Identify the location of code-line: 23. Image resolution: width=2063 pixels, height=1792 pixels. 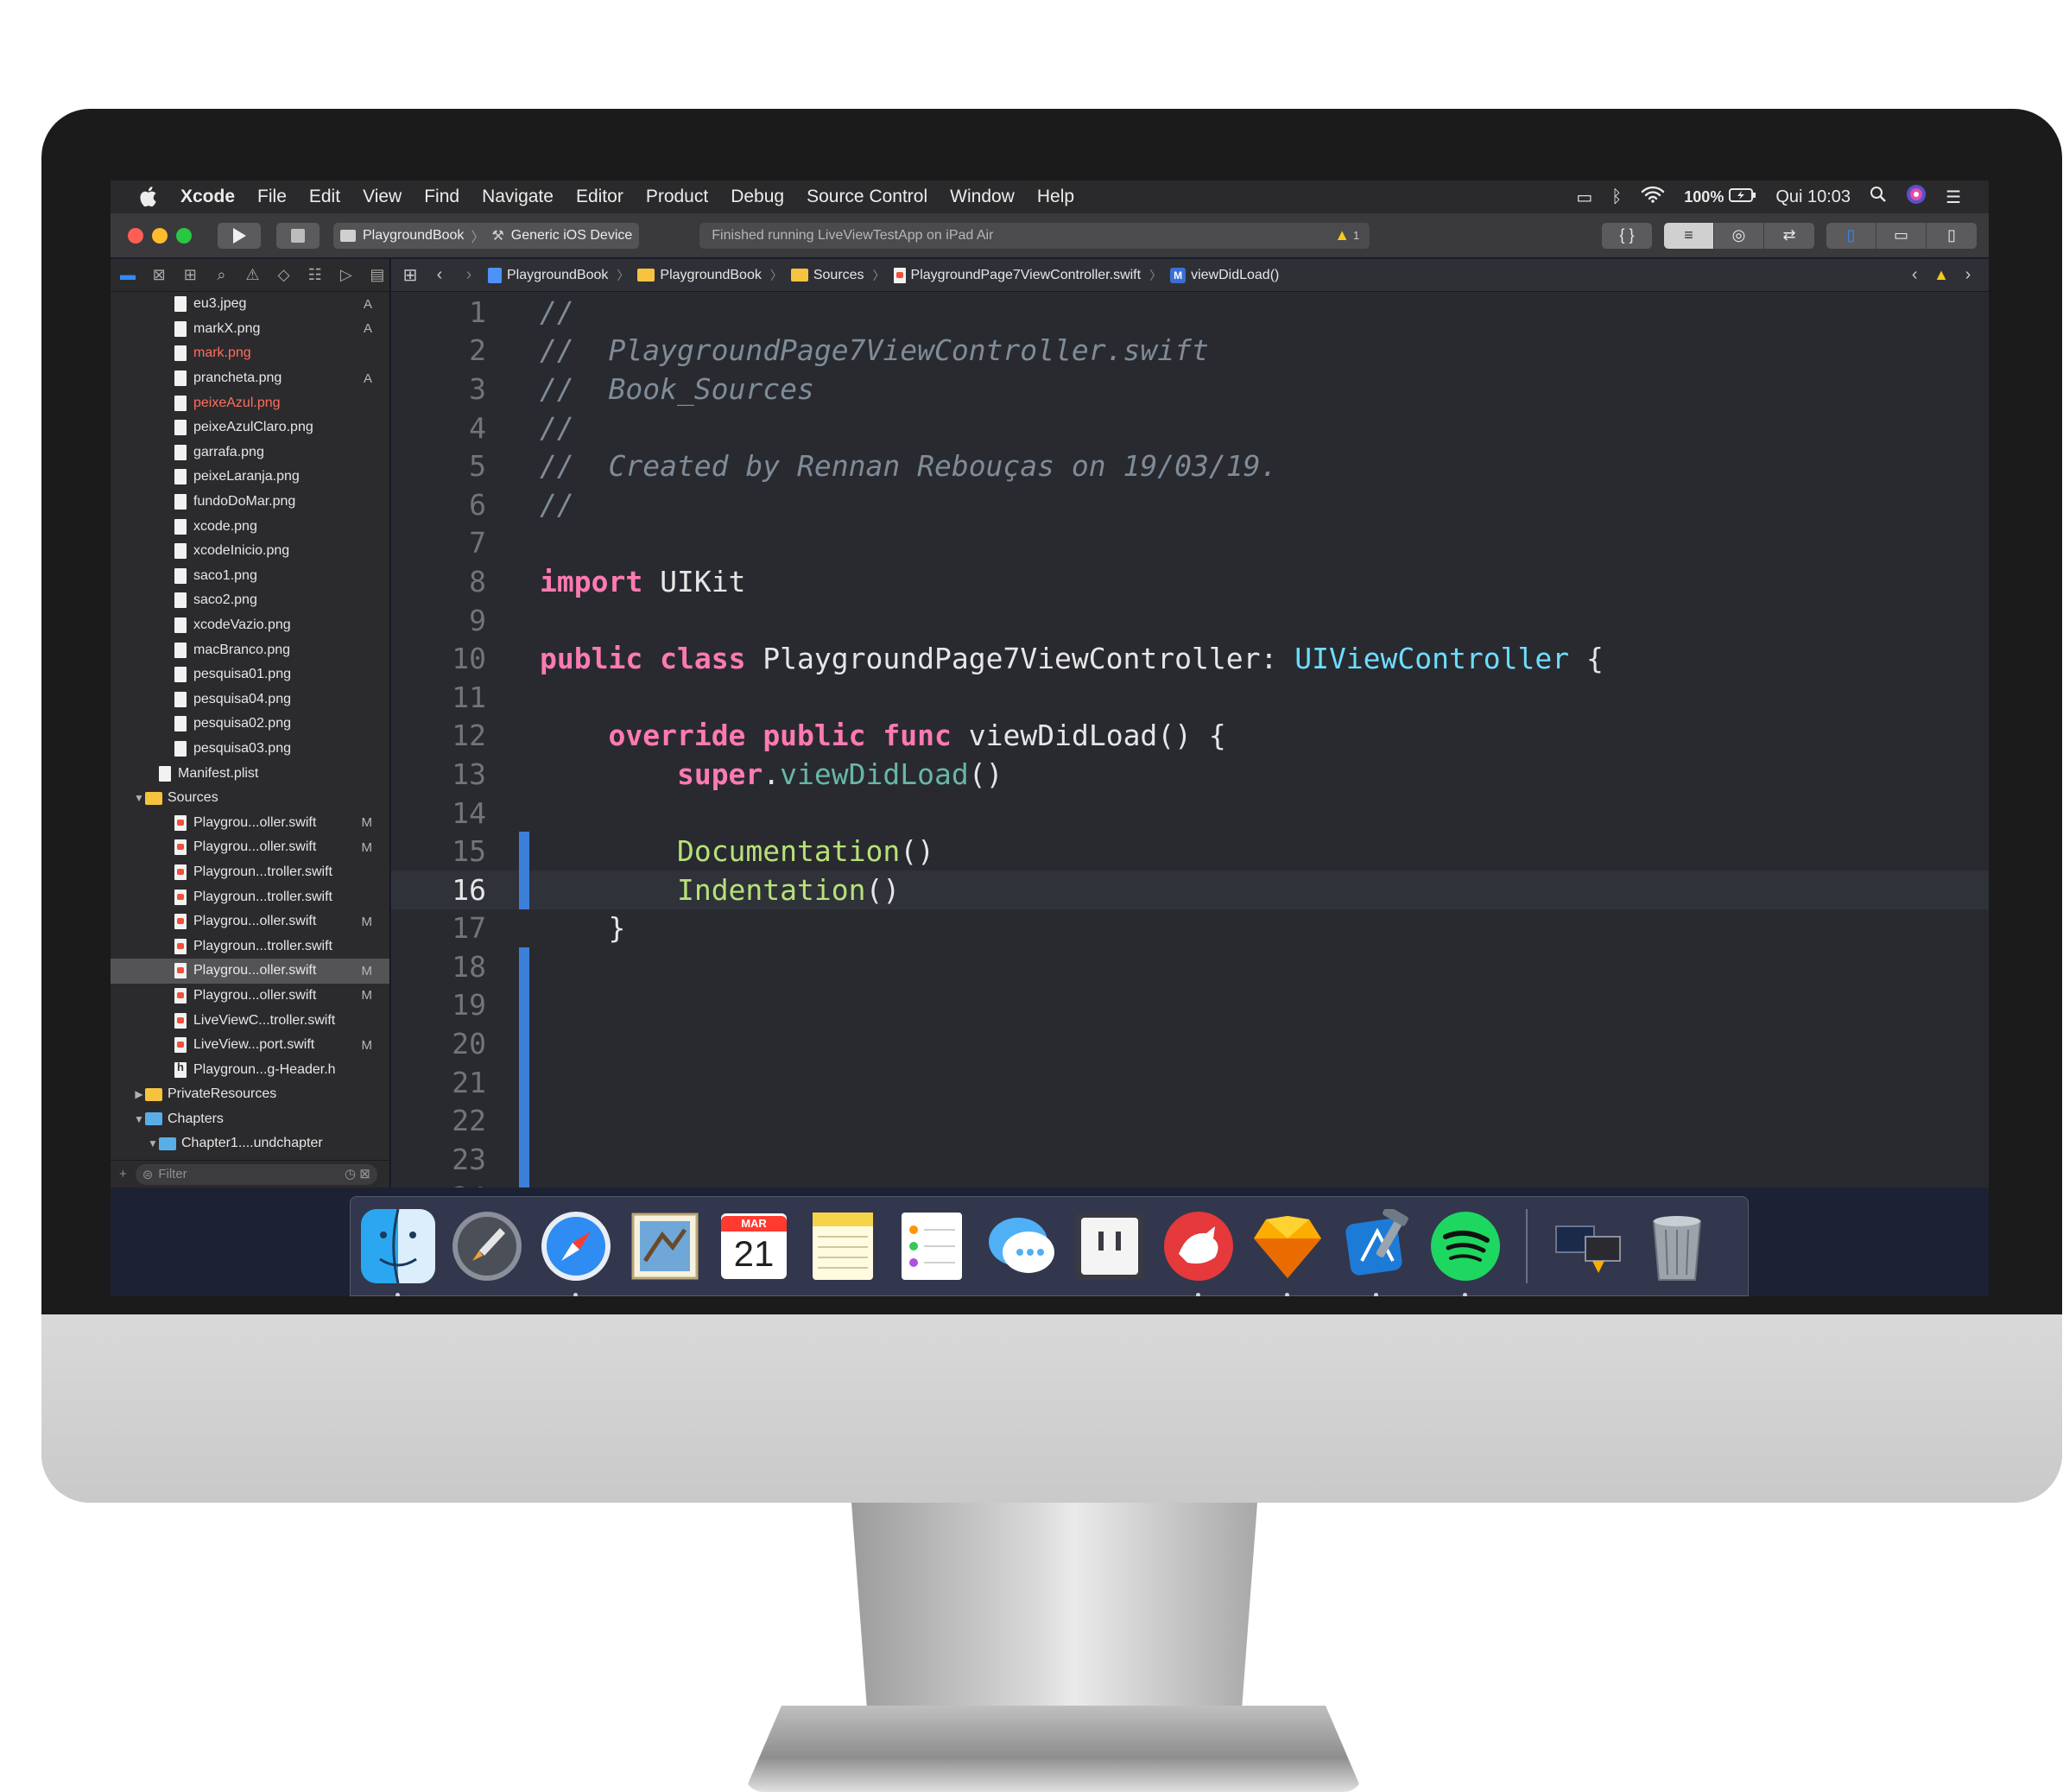
(1190, 1159).